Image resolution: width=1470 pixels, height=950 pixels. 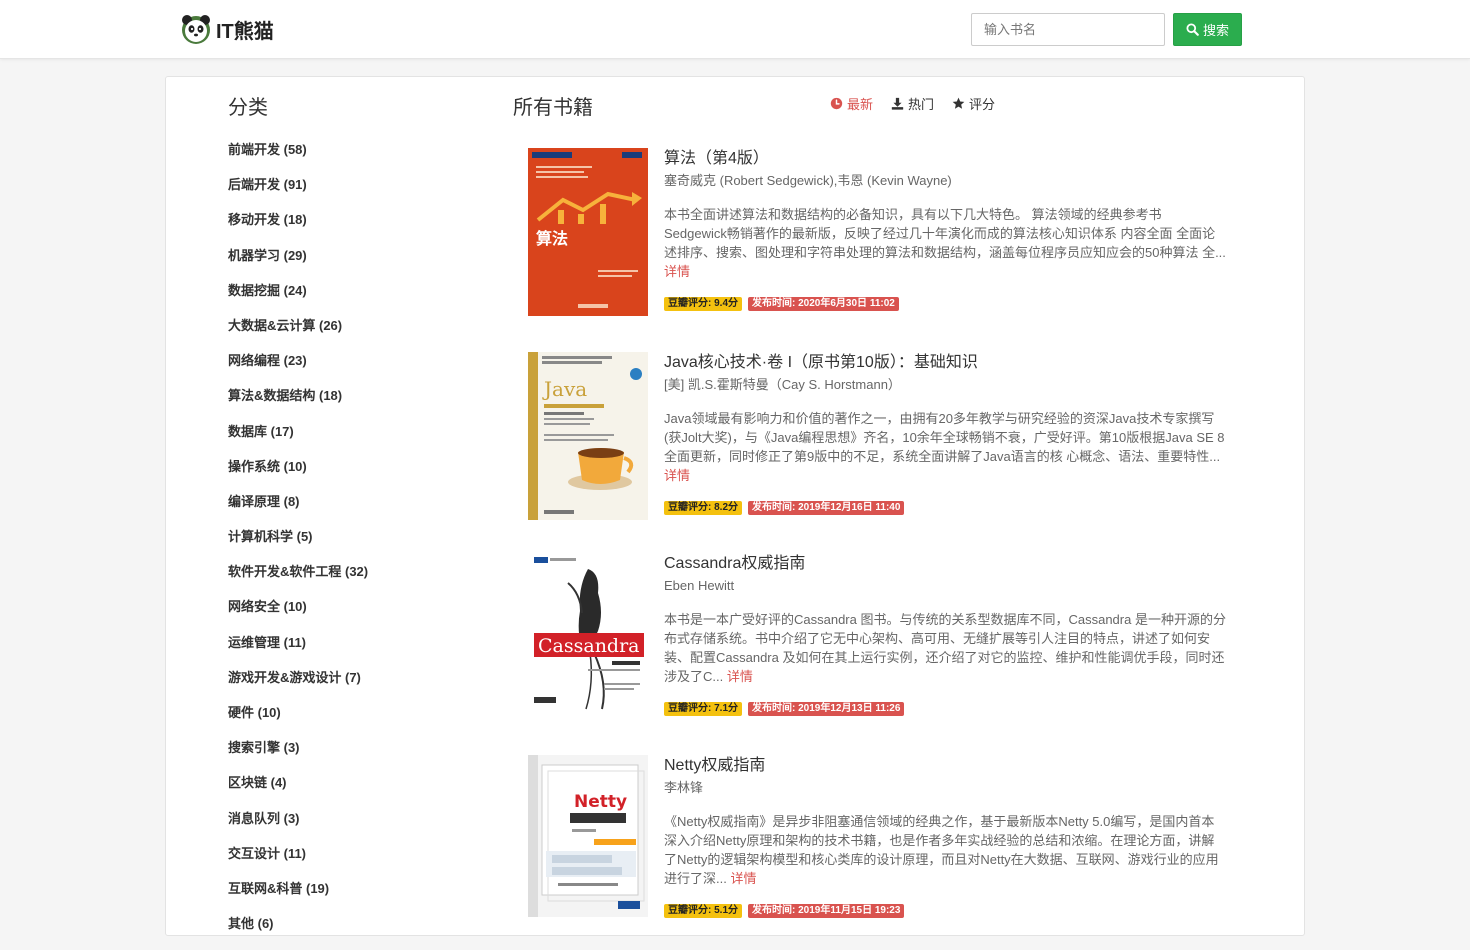 What do you see at coordinates (945, 709) in the screenshot?
I see `book-badges: 豆瓣评分: 7.1分 发布时间: 2019年12月13日 11:26` at bounding box center [945, 709].